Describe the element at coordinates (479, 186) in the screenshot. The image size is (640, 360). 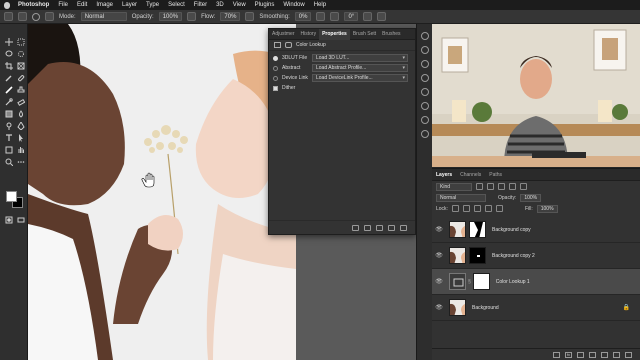
I see `filter-pixel-icon` at that location.